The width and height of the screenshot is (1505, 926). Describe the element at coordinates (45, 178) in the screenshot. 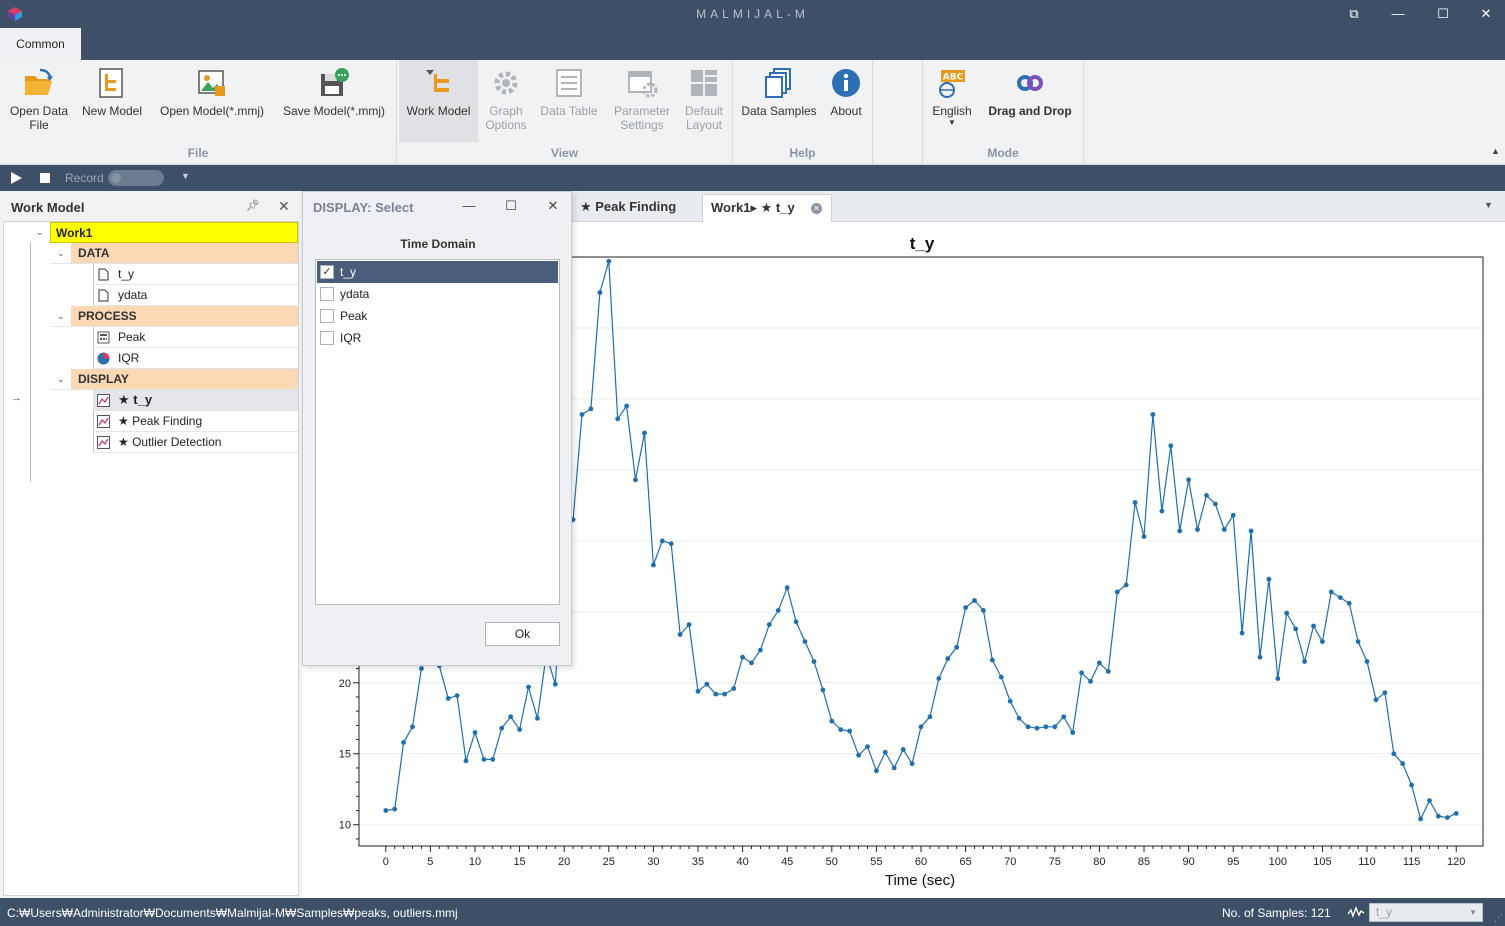

I see `stop-icon` at that location.